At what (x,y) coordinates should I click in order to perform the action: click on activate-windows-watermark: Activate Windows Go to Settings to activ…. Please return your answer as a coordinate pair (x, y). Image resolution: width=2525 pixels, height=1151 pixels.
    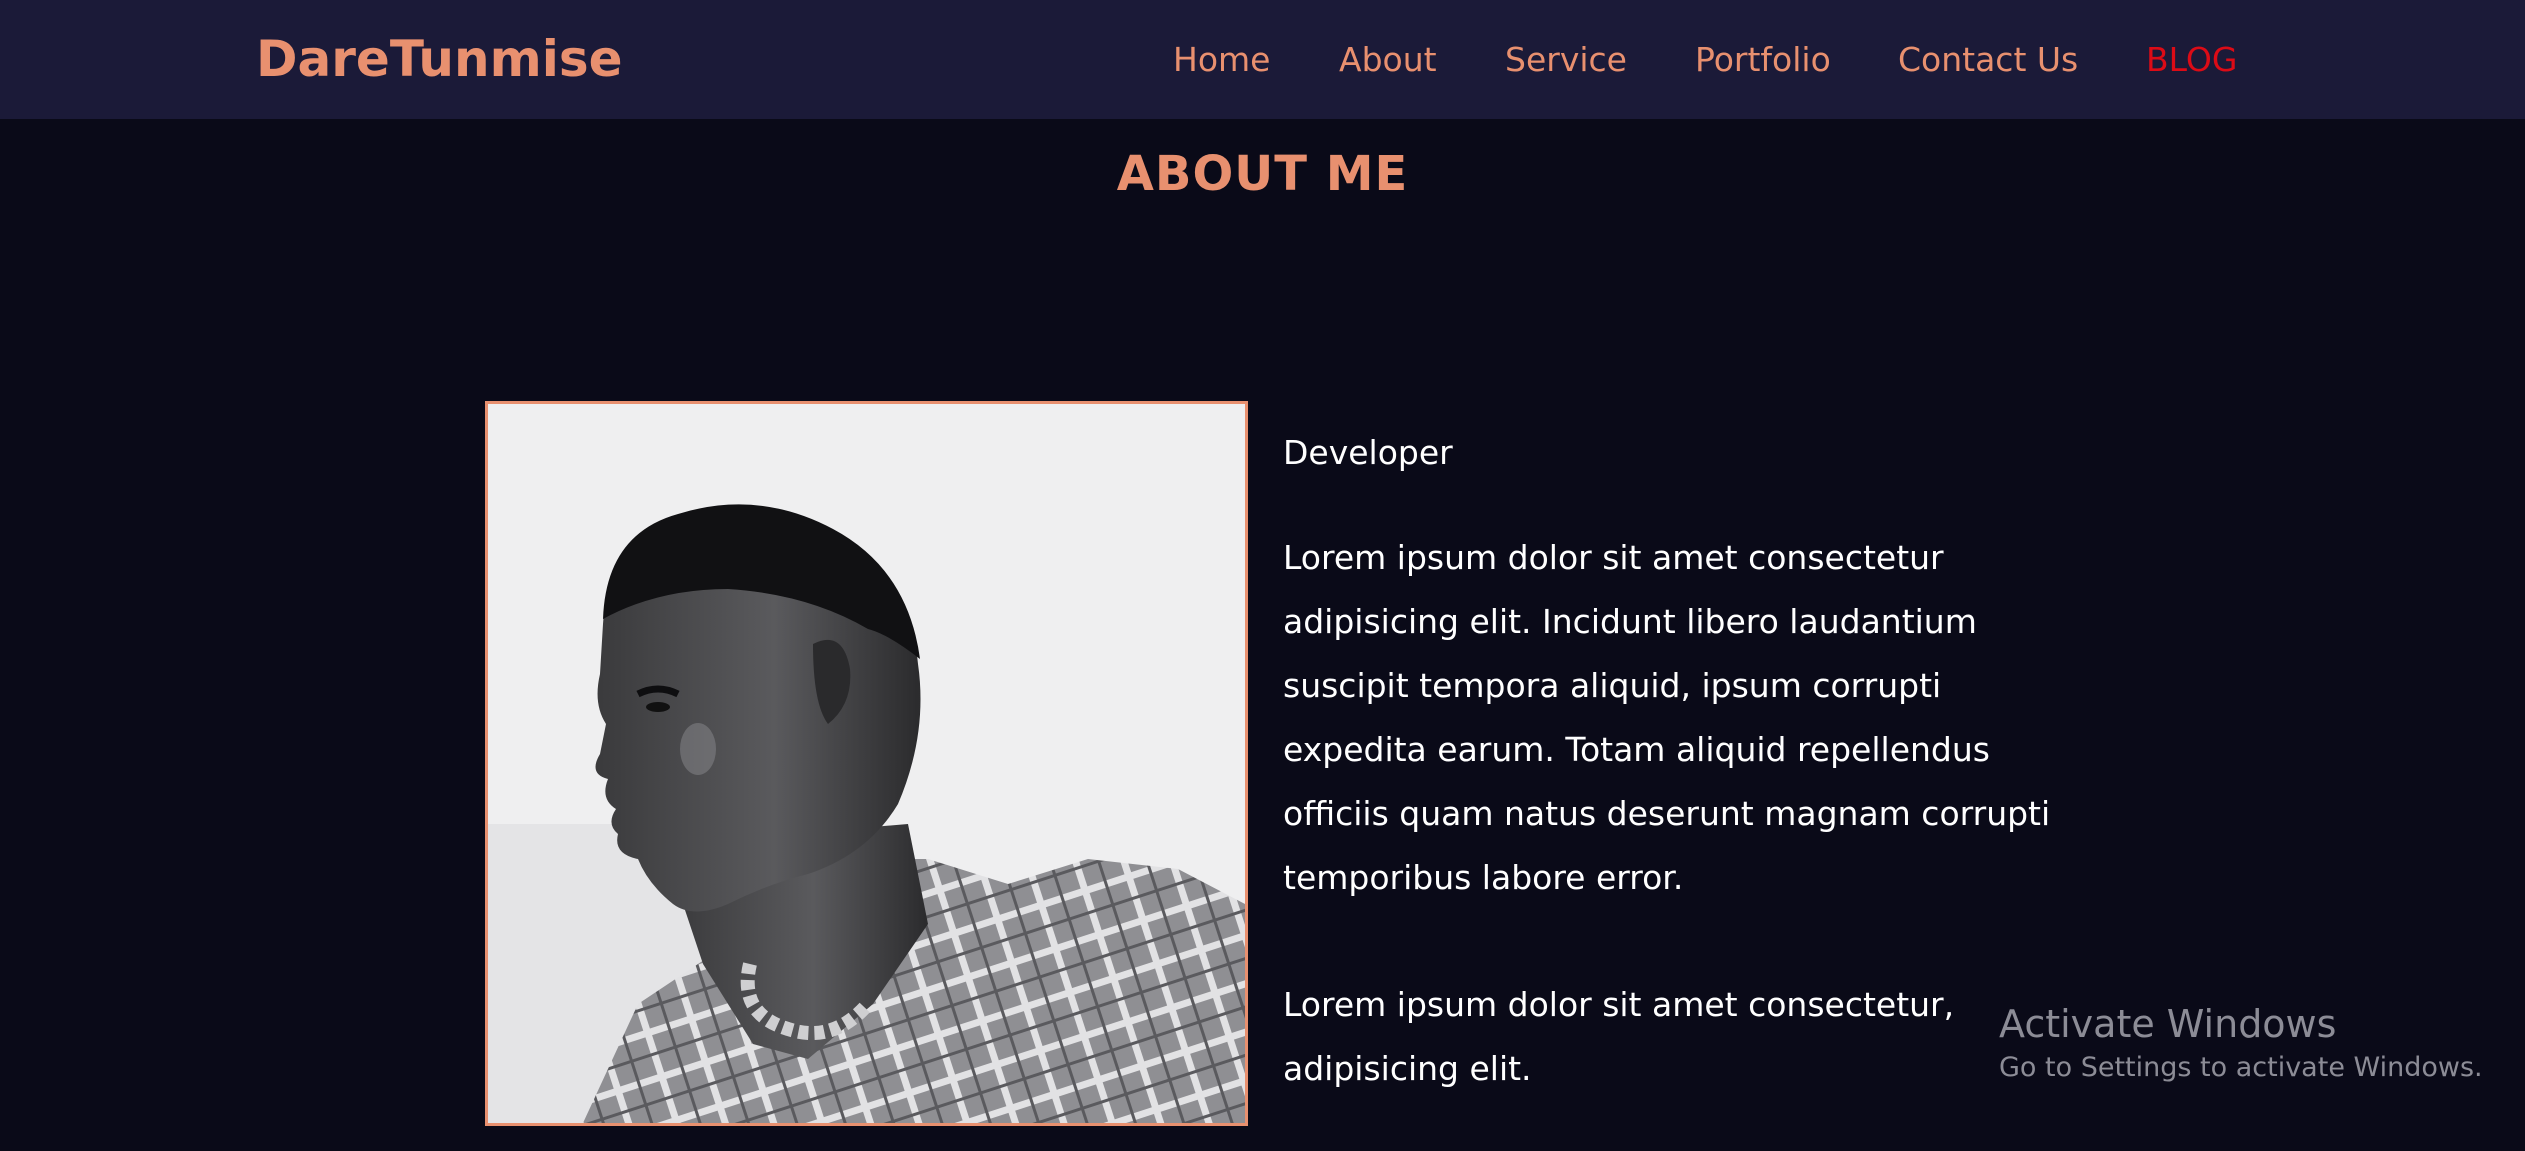
    Looking at the image, I should click on (2241, 1042).